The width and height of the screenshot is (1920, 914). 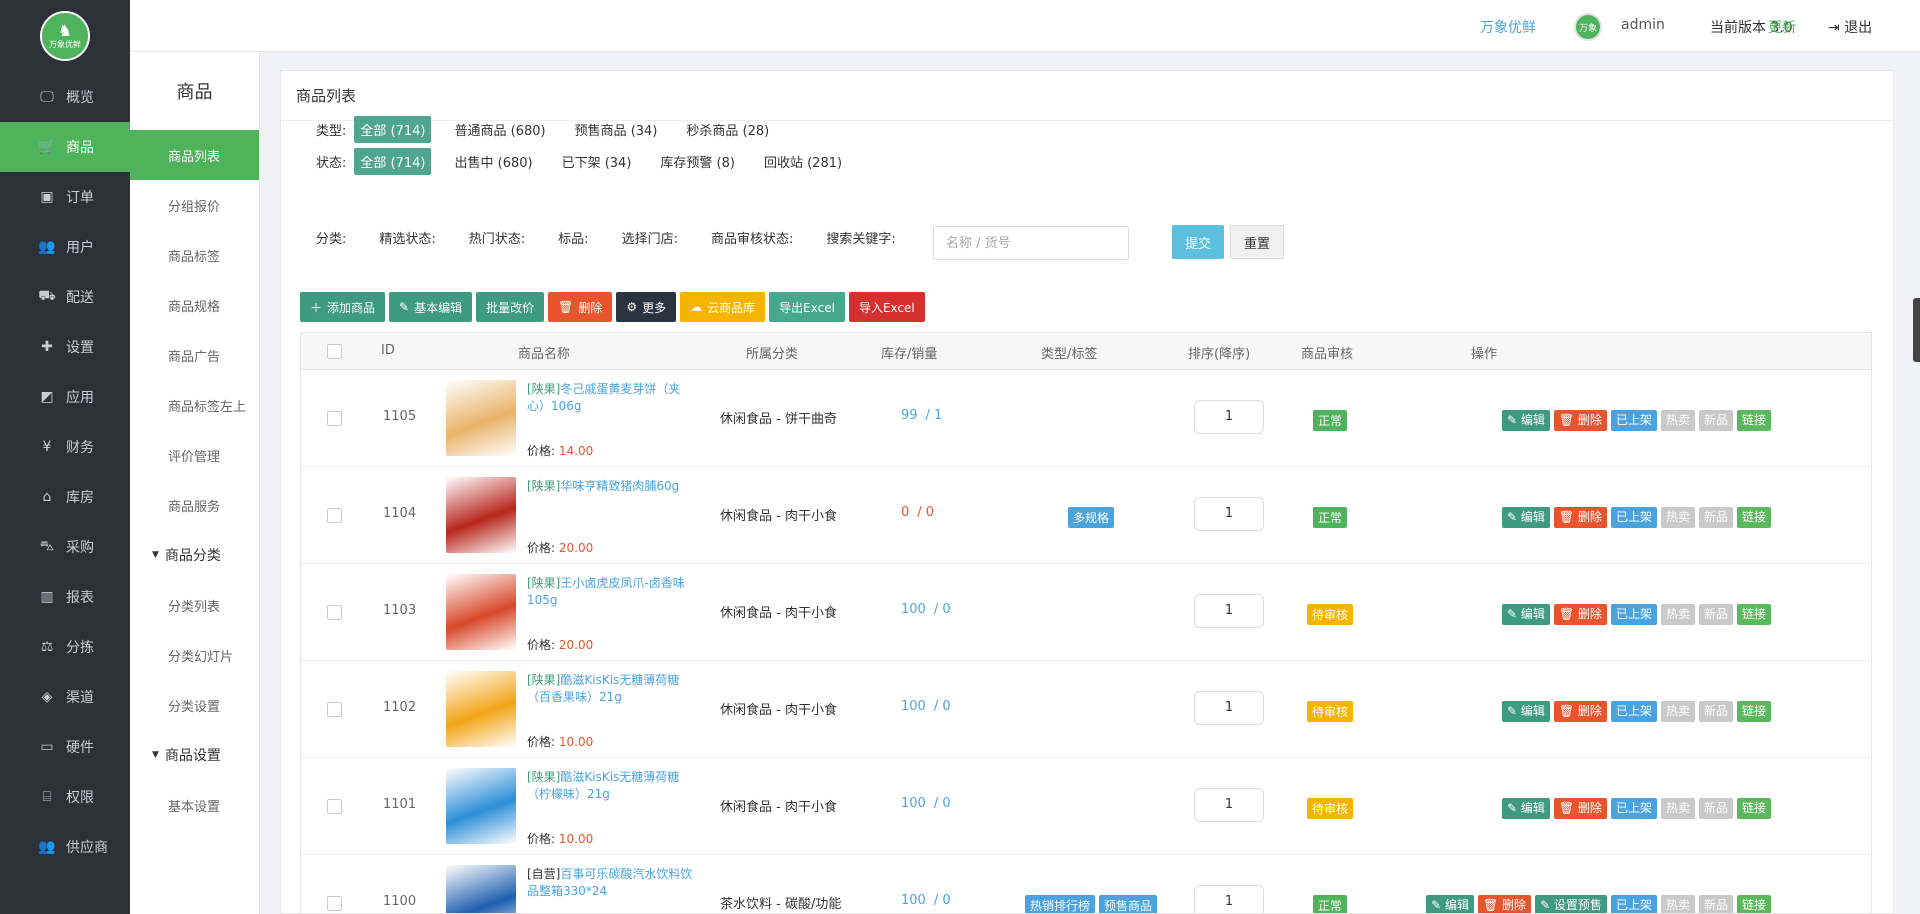 I want to click on toolbar-button: ☁ 云商品库, so click(x=723, y=307).